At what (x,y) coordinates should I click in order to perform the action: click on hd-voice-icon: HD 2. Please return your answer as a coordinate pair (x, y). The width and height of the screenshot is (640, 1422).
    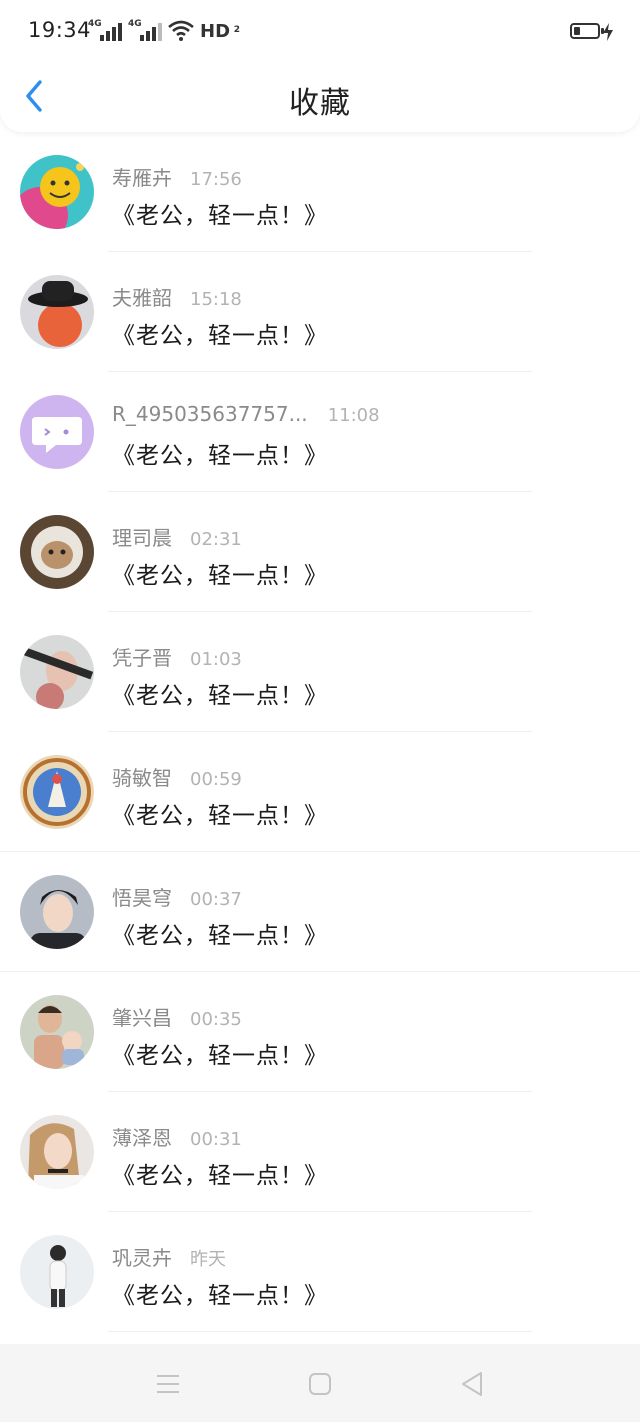
    Looking at the image, I should click on (220, 31).